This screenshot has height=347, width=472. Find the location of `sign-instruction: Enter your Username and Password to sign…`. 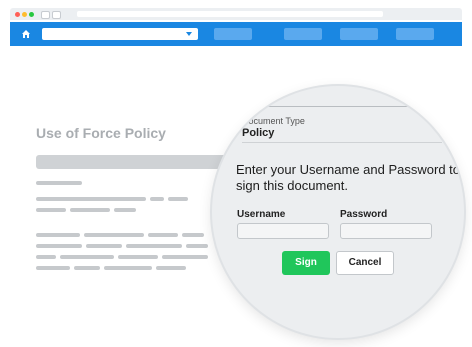

sign-instruction: Enter your Username and Password to sign… is located at coordinates (348, 177).